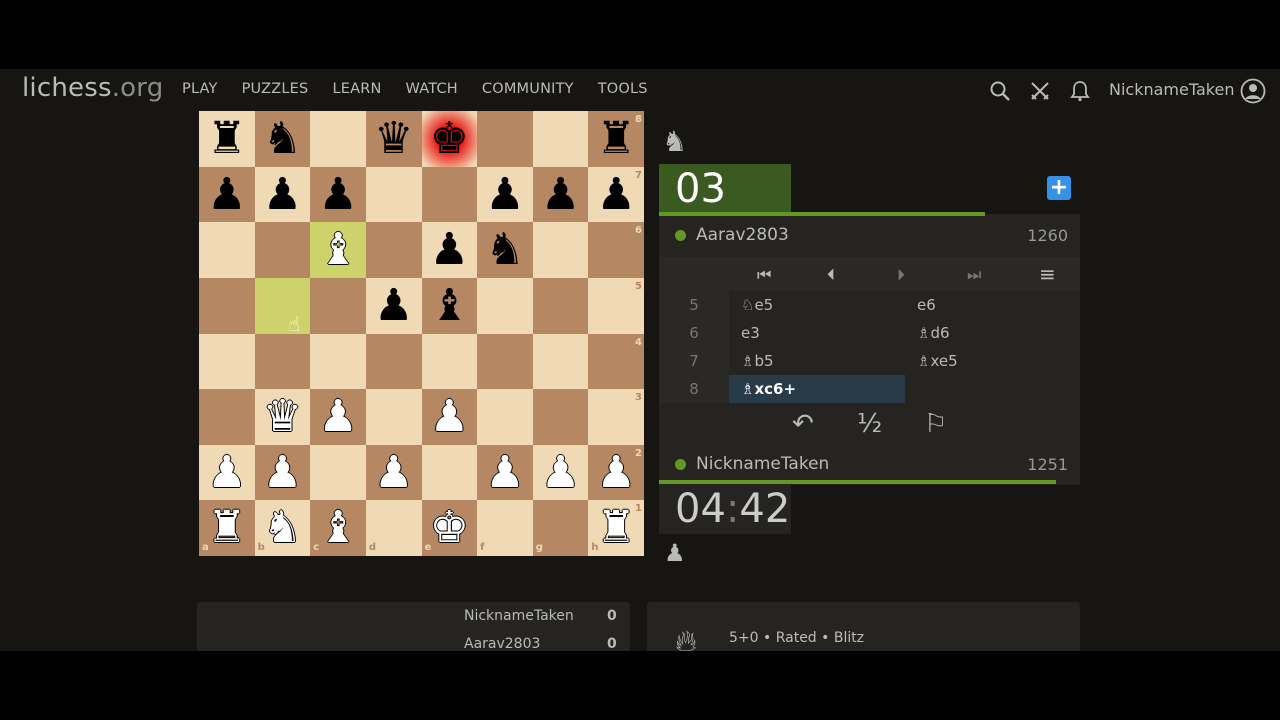  Describe the element at coordinates (450, 417) in the screenshot. I see `white-piece-e3: ♟` at that location.